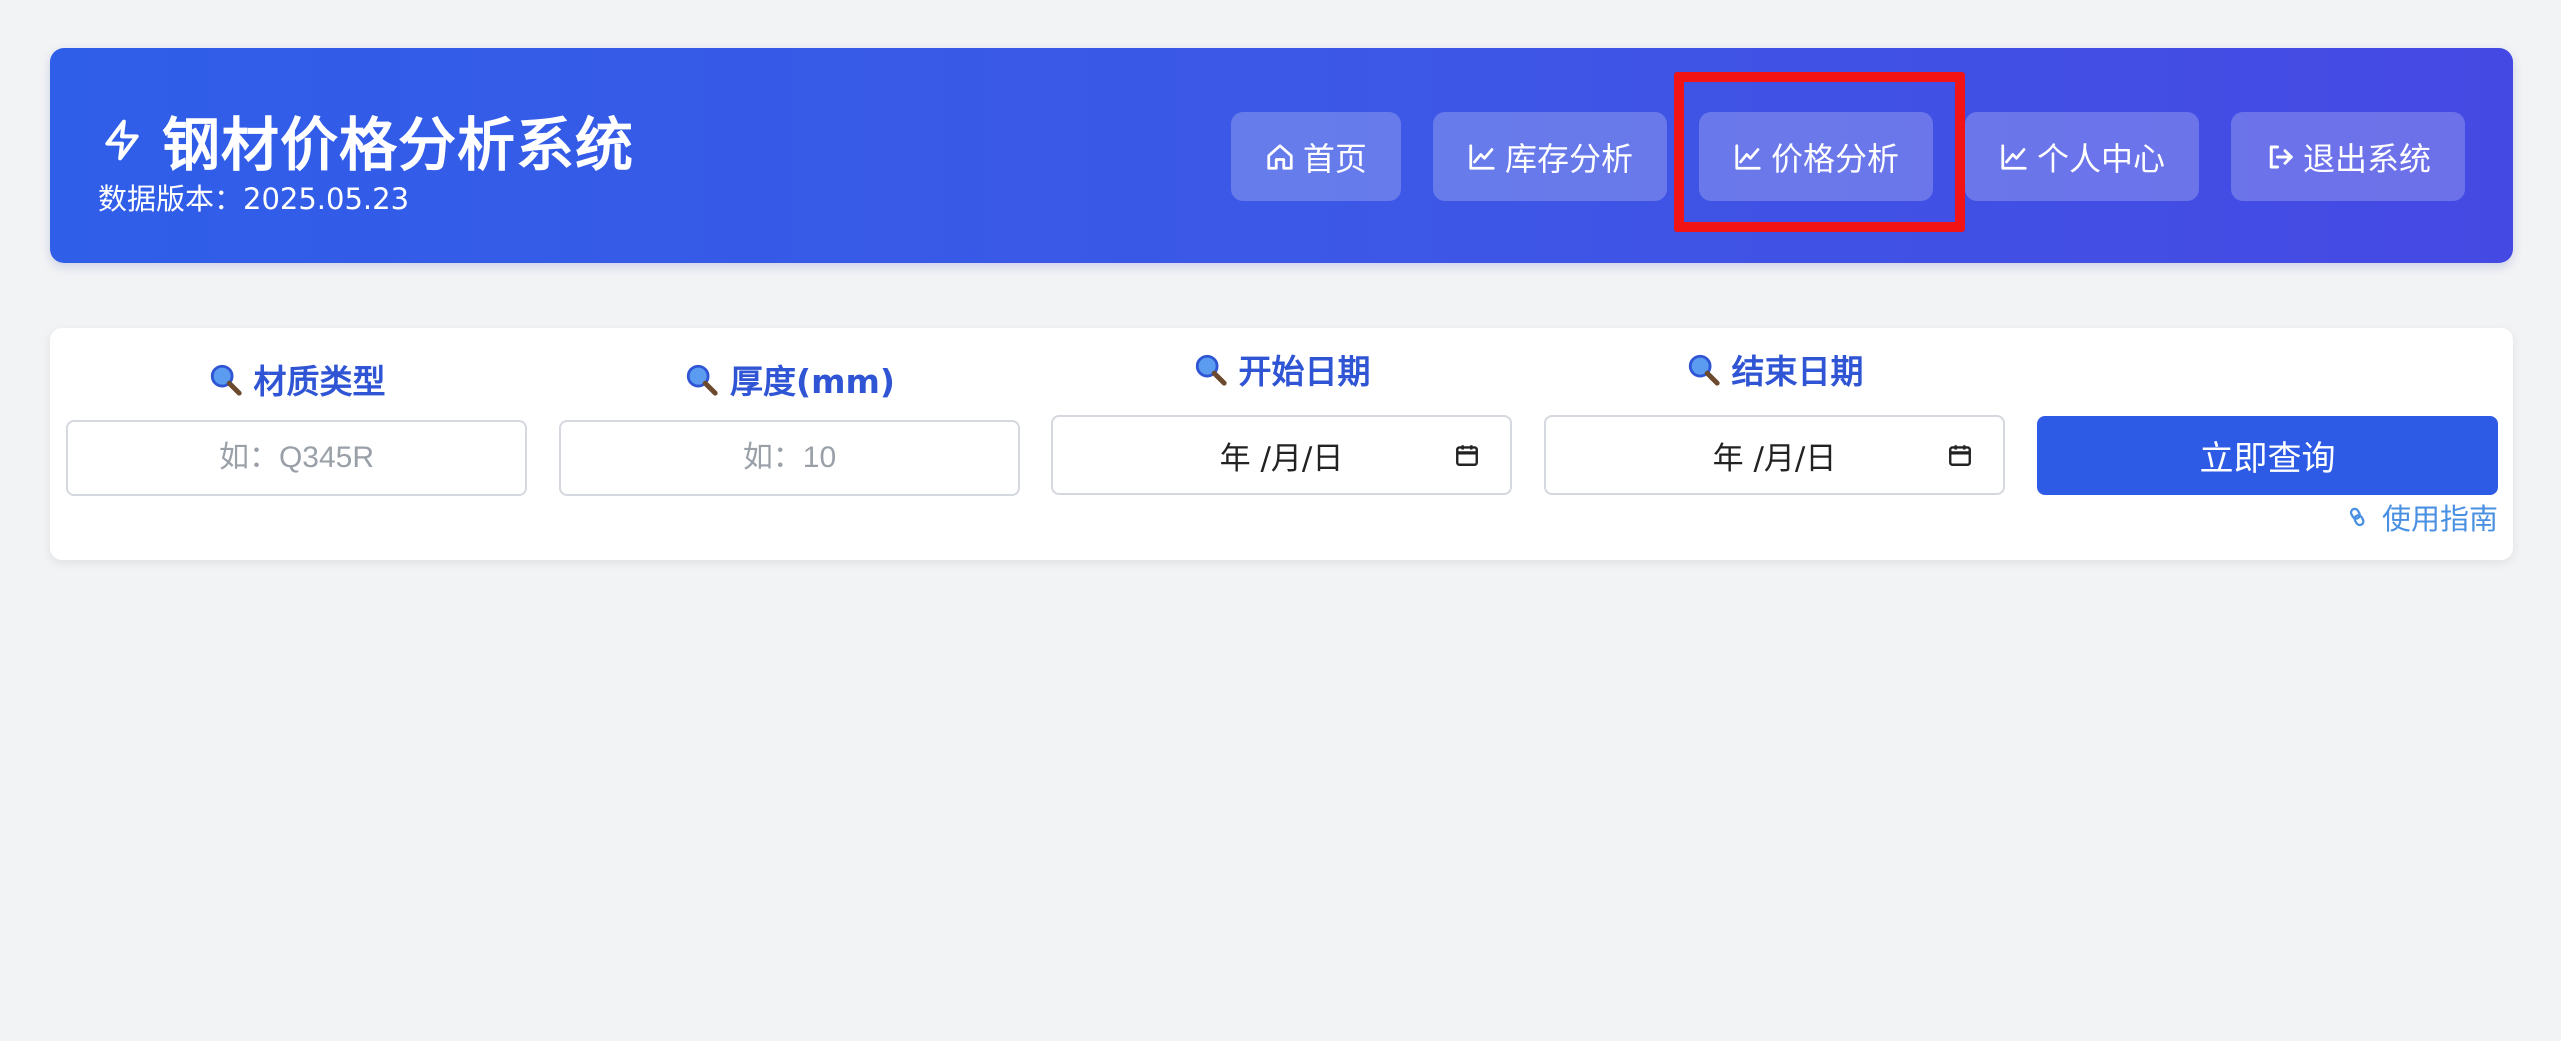  I want to click on nav-price-analysis-label: 价格分析, so click(1834, 158).